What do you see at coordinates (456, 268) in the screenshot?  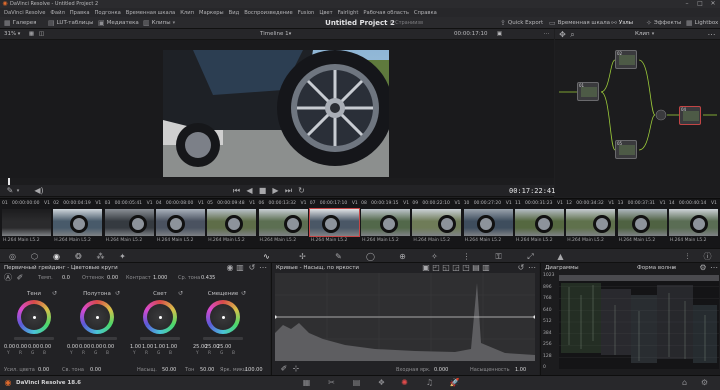 I see `curve-mode-icon: ◲` at bounding box center [456, 268].